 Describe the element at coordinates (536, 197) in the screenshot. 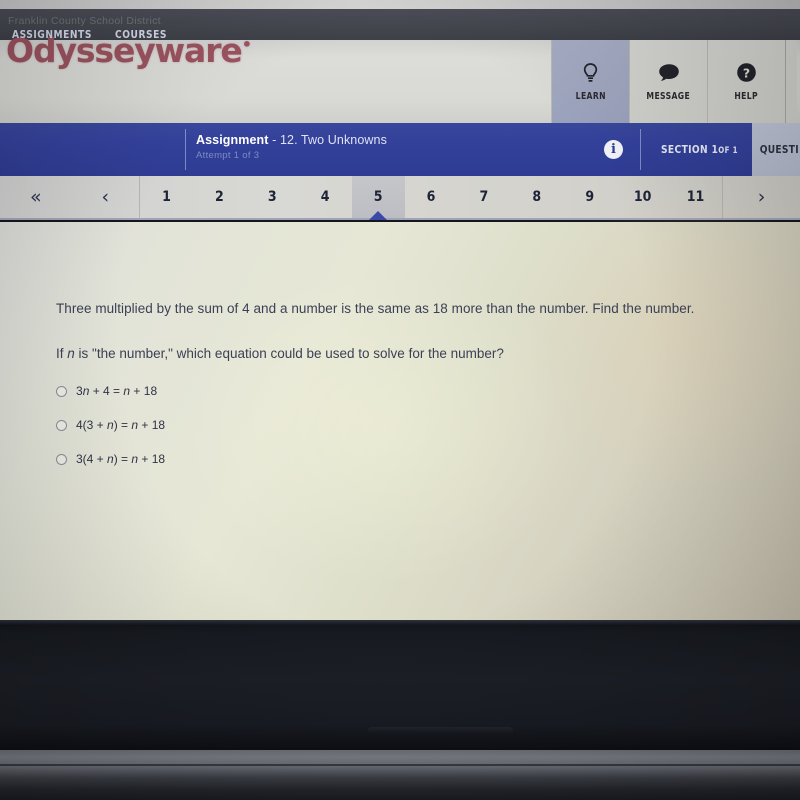

I see `pager-page-8: 8` at that location.